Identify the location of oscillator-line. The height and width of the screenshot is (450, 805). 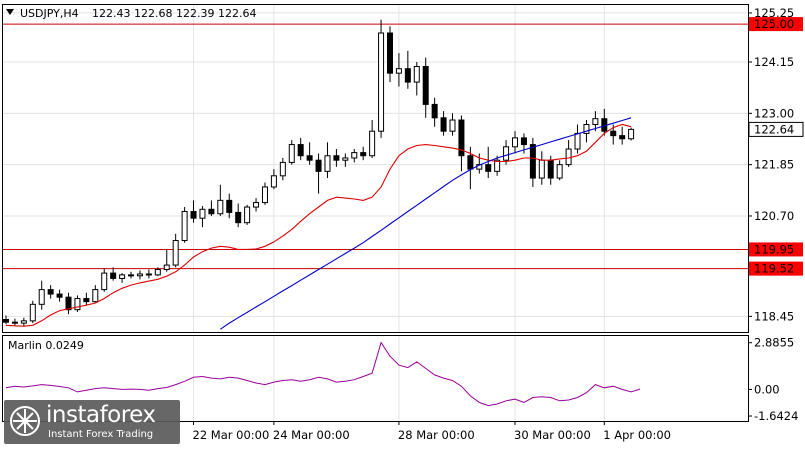
(323, 374).